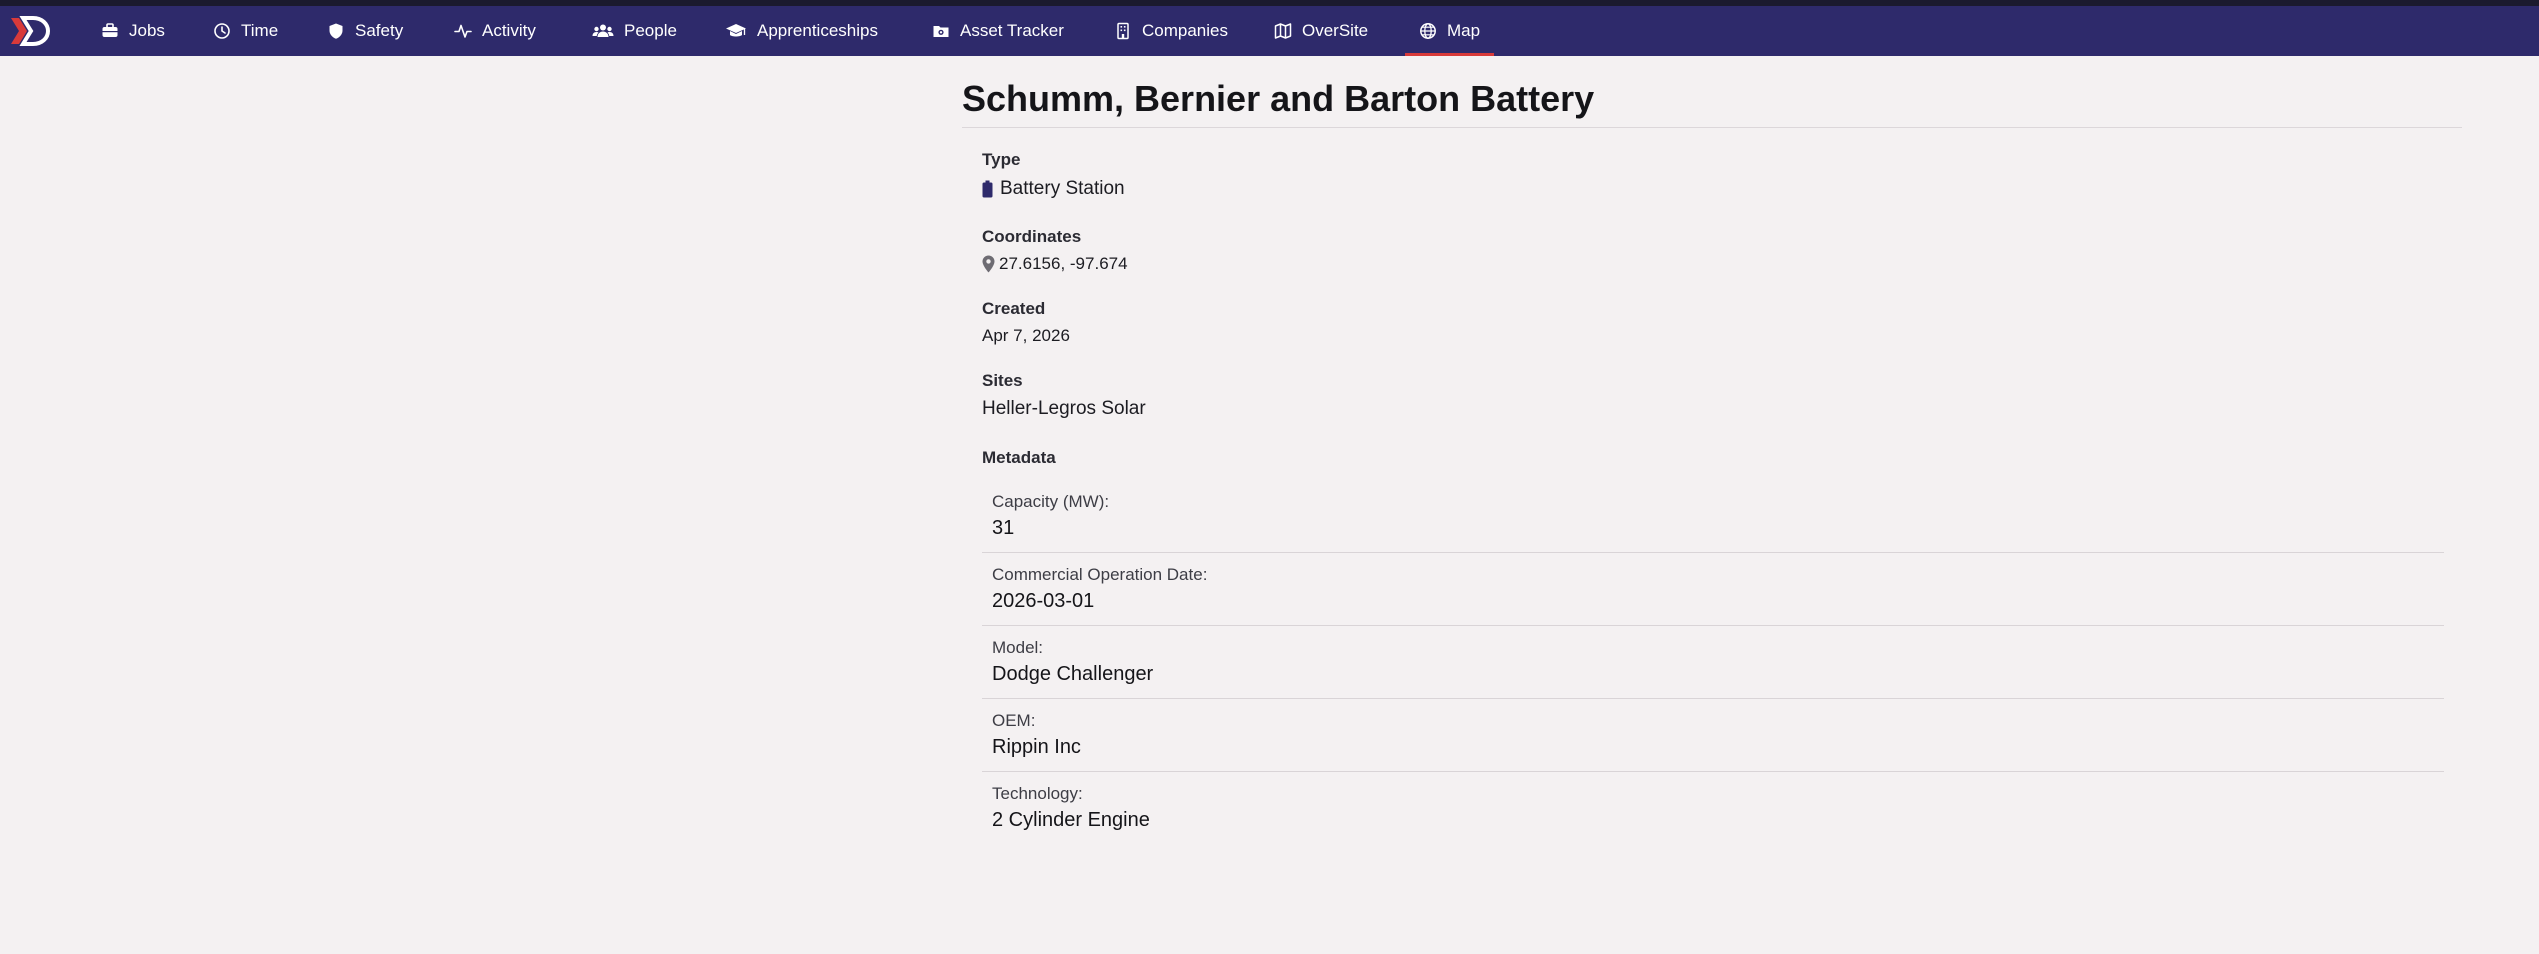 Image resolution: width=2539 pixels, height=954 pixels. What do you see at coordinates (1043, 601) in the screenshot?
I see `metadata-value: 2026-03-01` at bounding box center [1043, 601].